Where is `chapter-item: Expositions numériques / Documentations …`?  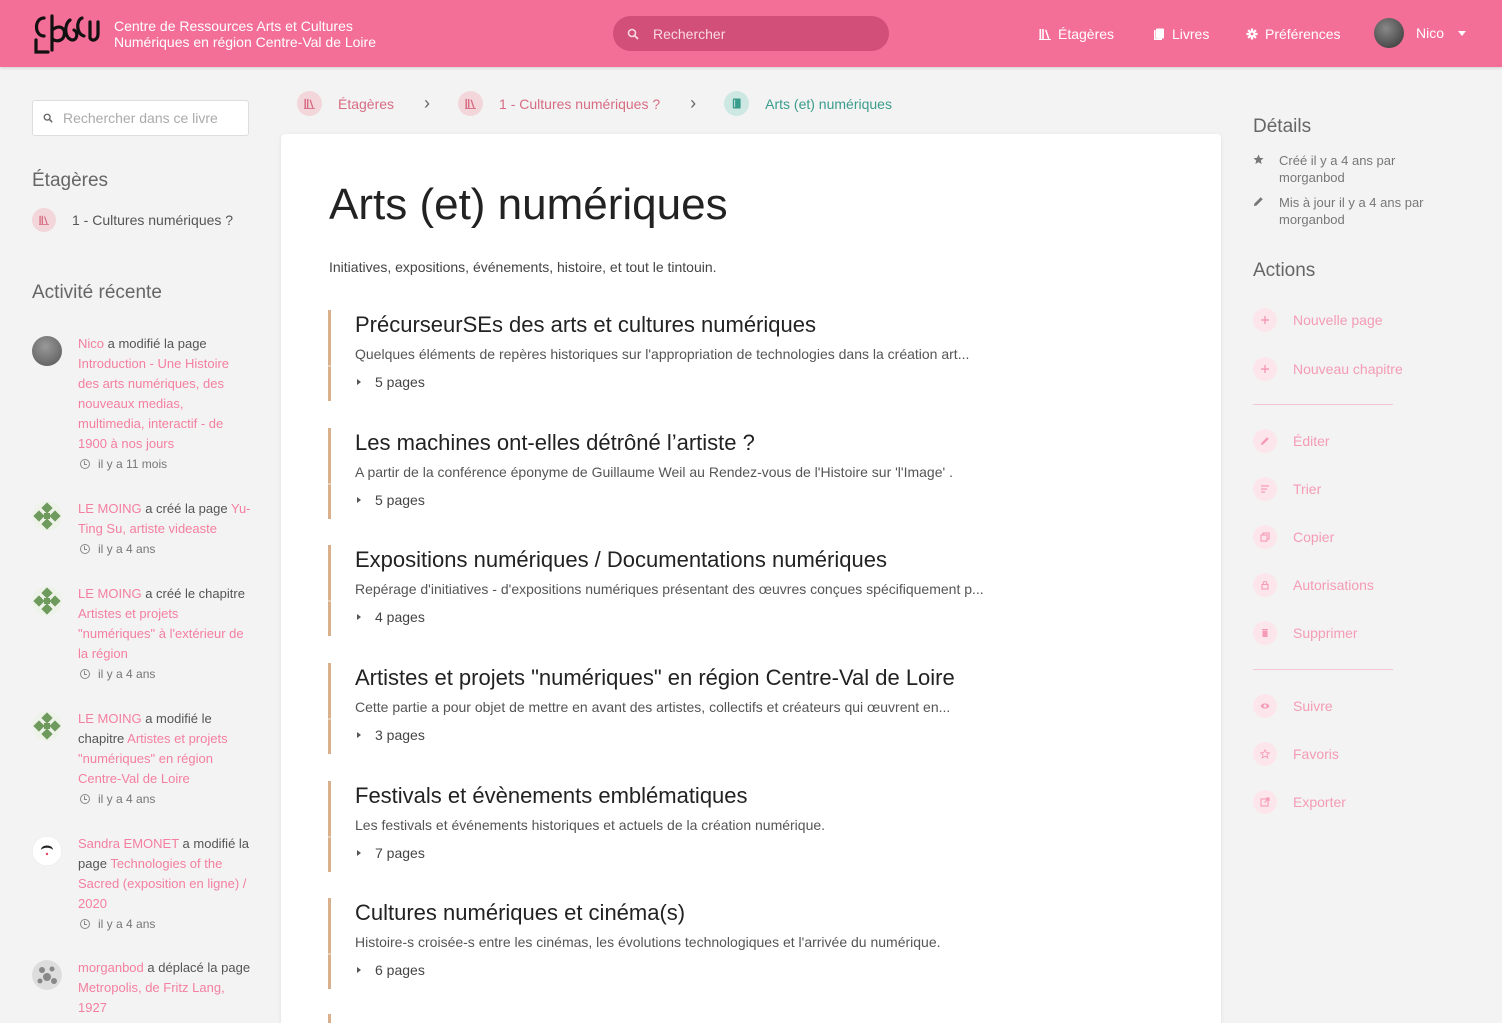
chapter-item: Expositions numériques / Documentations … is located at coordinates (758, 590).